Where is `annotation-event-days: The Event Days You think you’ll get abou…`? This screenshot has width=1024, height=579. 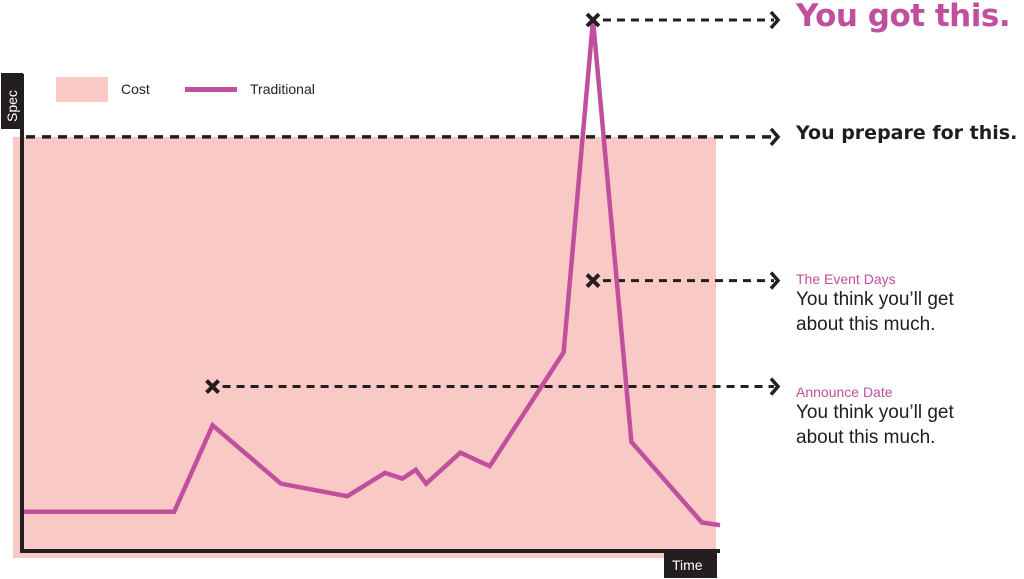
annotation-event-days: The Event Days You think you’ll get abou… is located at coordinates (910, 304).